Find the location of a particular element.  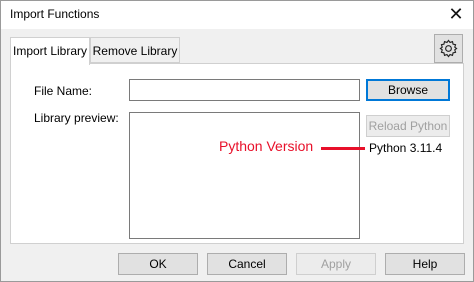

gear-icon is located at coordinates (448, 48).